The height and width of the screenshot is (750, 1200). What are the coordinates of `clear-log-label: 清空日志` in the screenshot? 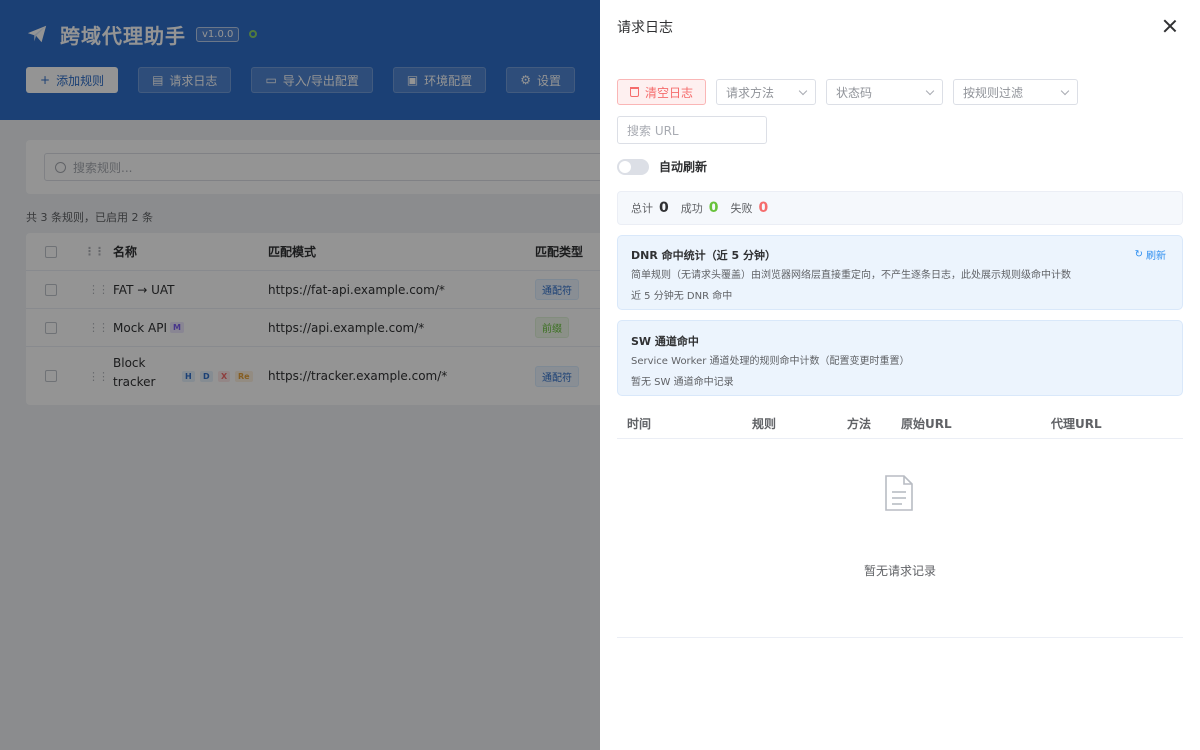 It's located at (669, 92).